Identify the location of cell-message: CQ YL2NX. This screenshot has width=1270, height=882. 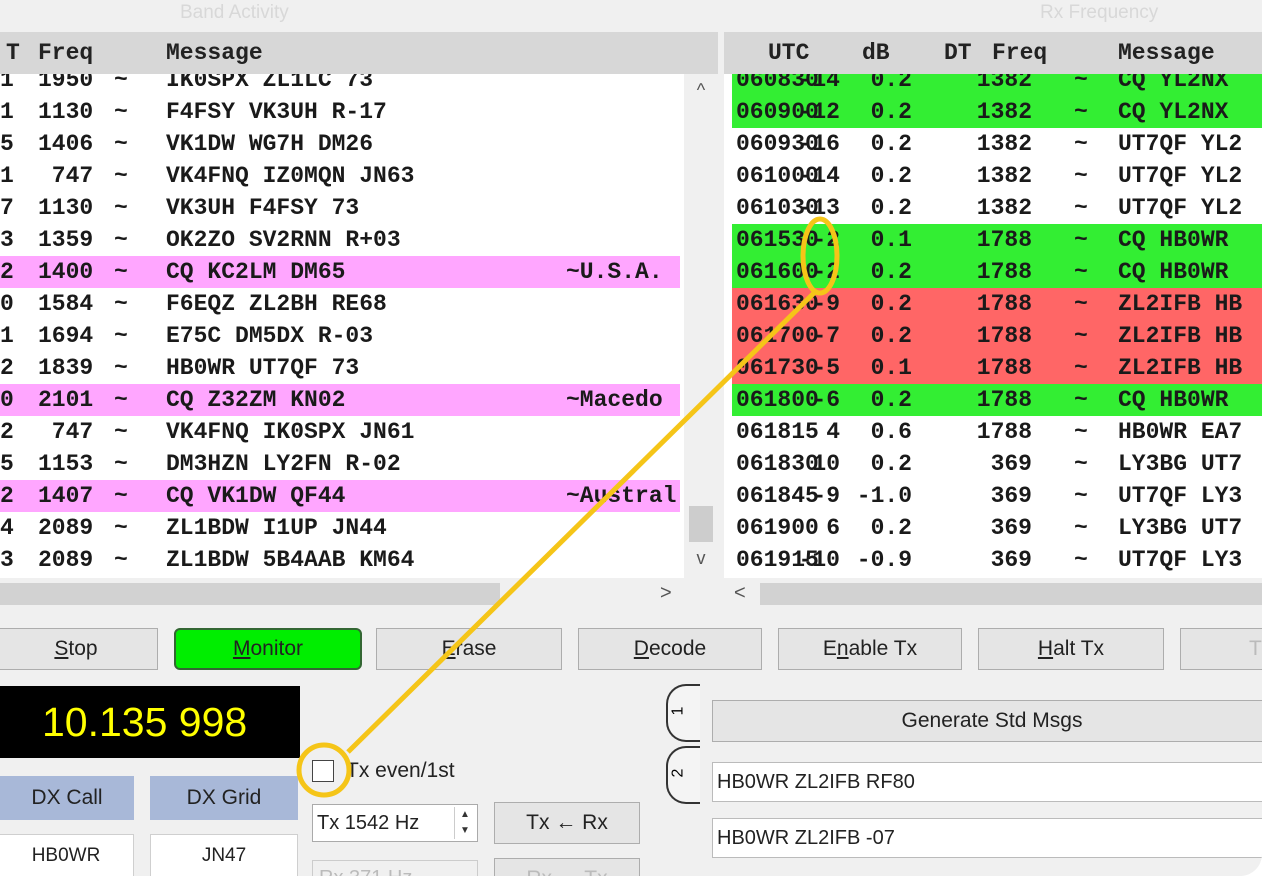
(1173, 83).